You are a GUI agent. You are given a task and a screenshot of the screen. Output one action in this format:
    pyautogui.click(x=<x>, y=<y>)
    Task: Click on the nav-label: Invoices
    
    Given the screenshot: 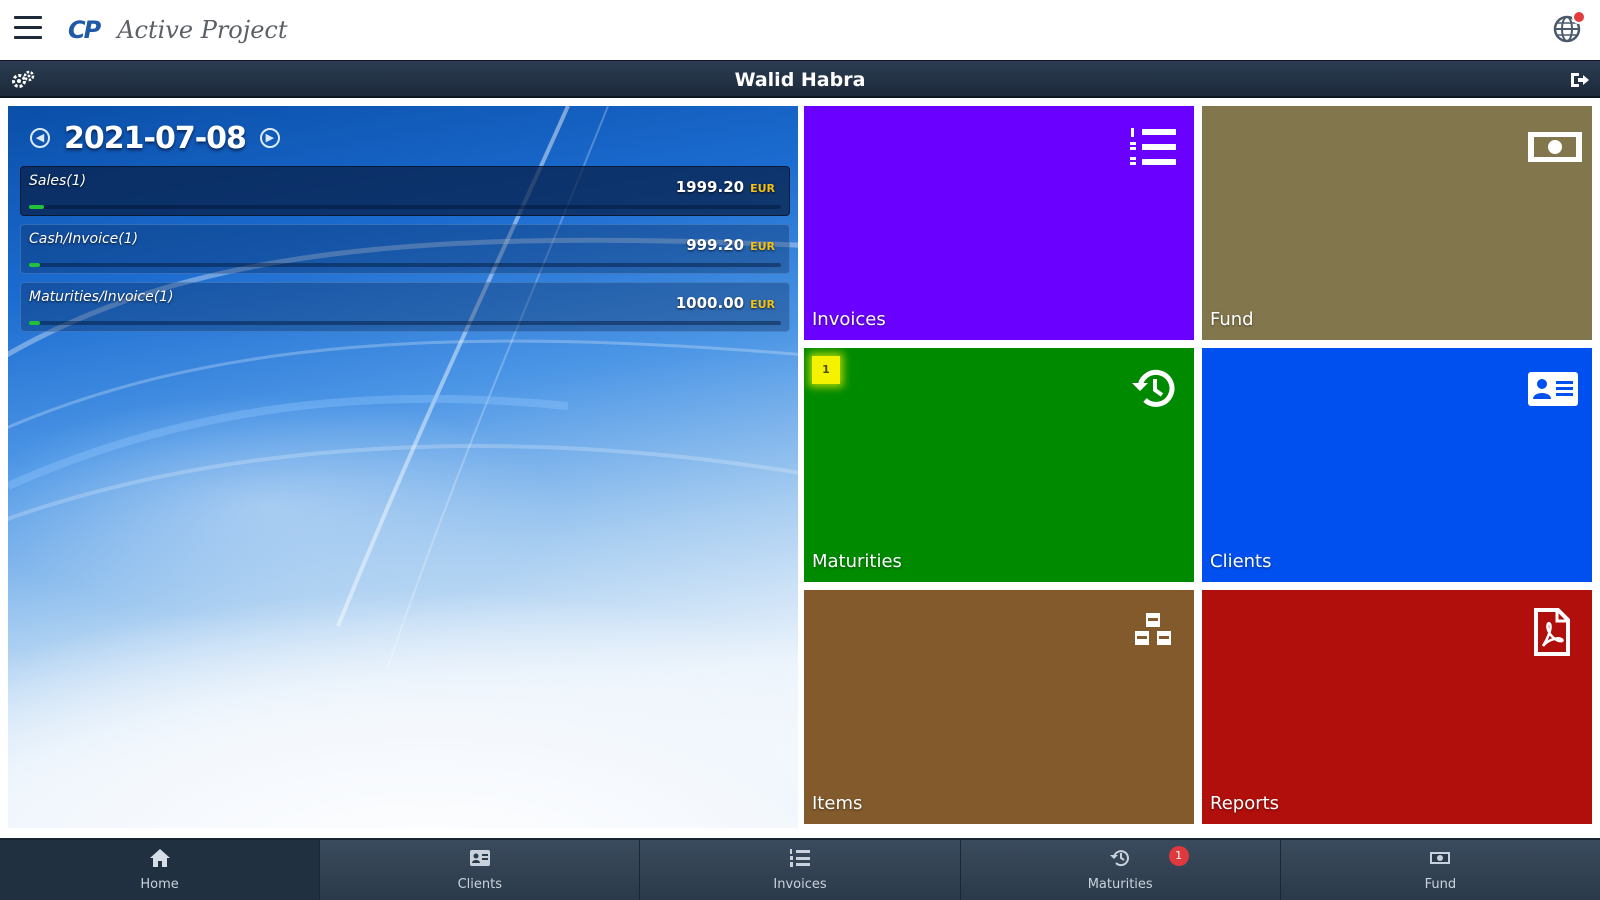 What is the action you would take?
    pyautogui.click(x=800, y=884)
    